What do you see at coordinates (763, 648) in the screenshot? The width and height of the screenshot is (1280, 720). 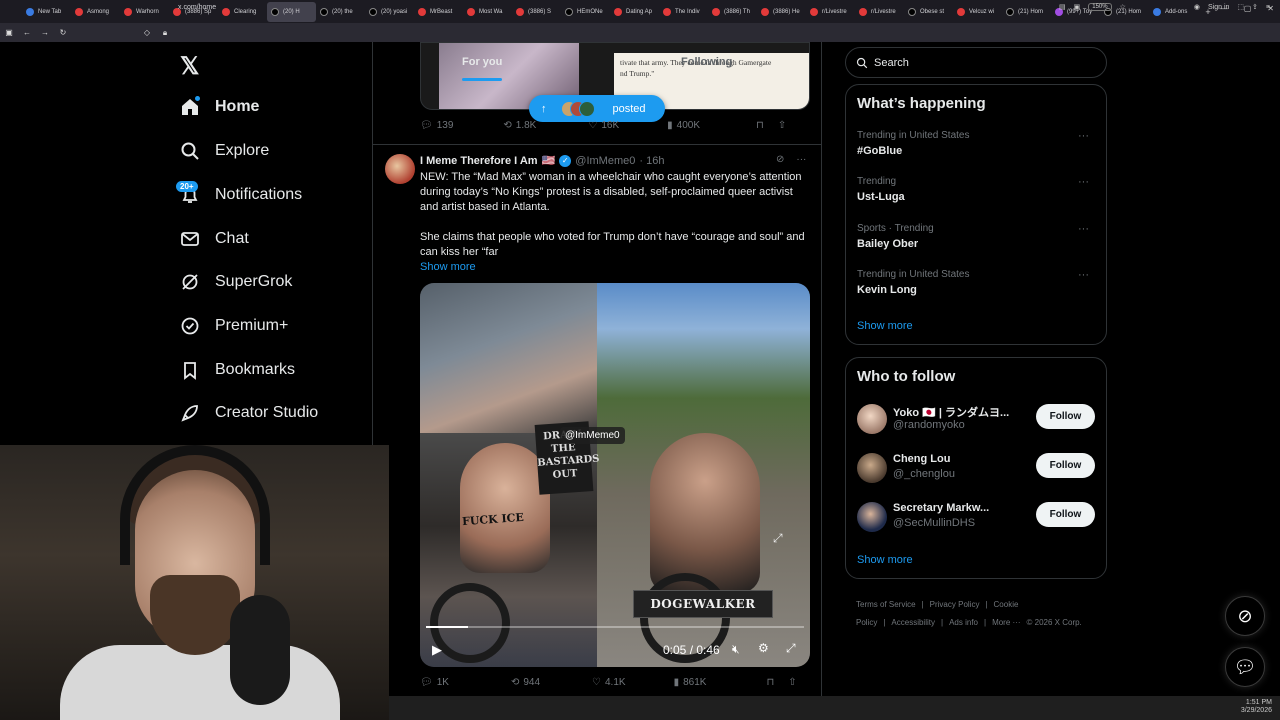 I see `settings-icon: ⚙` at bounding box center [763, 648].